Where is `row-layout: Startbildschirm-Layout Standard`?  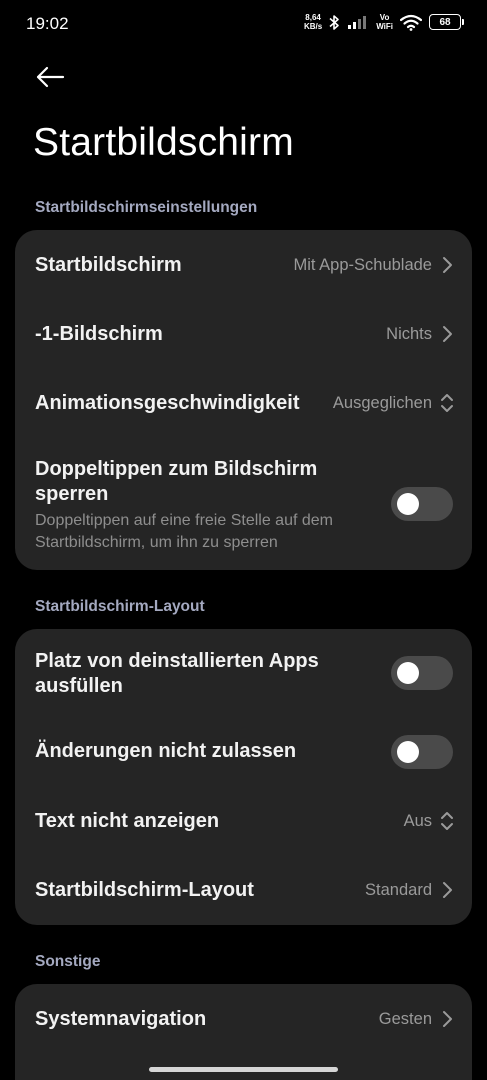
row-layout: Startbildschirm-Layout Standard is located at coordinates (243, 891).